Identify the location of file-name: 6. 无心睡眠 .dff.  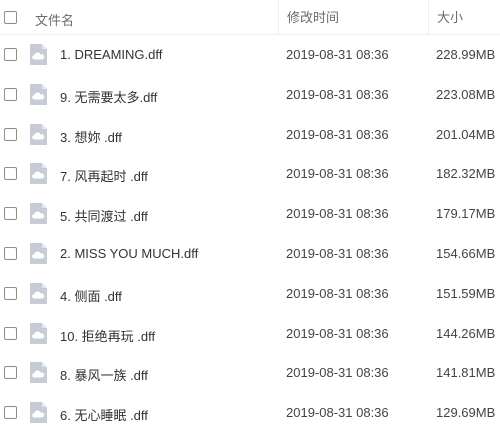
(104, 414).